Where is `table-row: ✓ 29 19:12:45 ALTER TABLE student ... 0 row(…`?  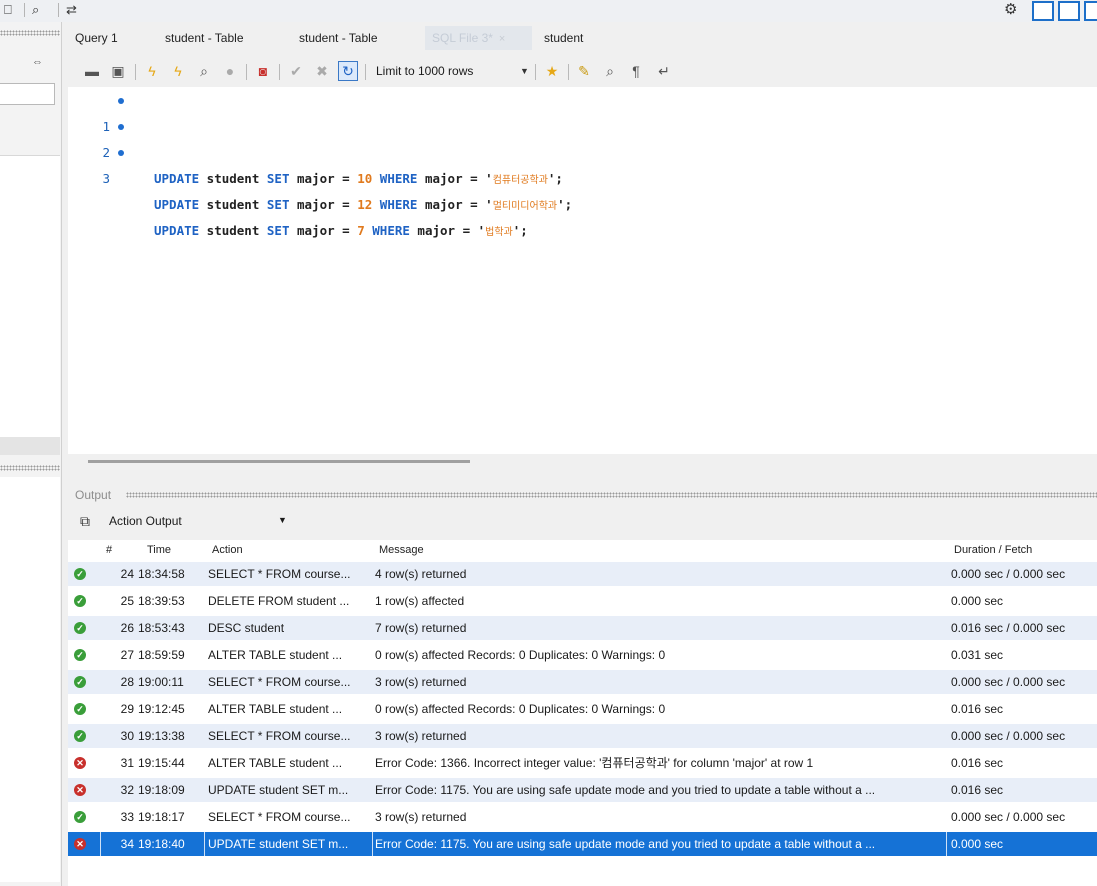
table-row: ✓ 29 19:12:45 ALTER TABLE student ... 0 row(… is located at coordinates (582, 709).